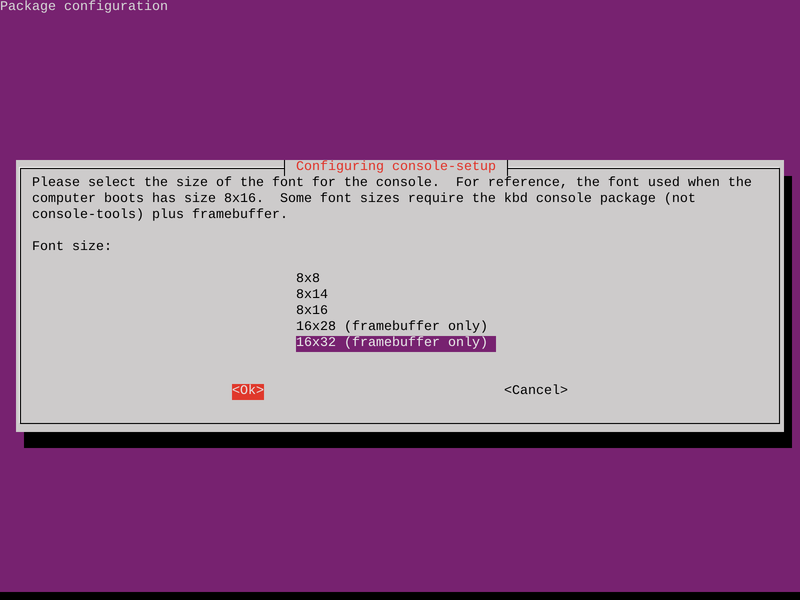 The height and width of the screenshot is (600, 800). What do you see at coordinates (72, 248) in the screenshot?
I see `font-size-label: Font size:` at bounding box center [72, 248].